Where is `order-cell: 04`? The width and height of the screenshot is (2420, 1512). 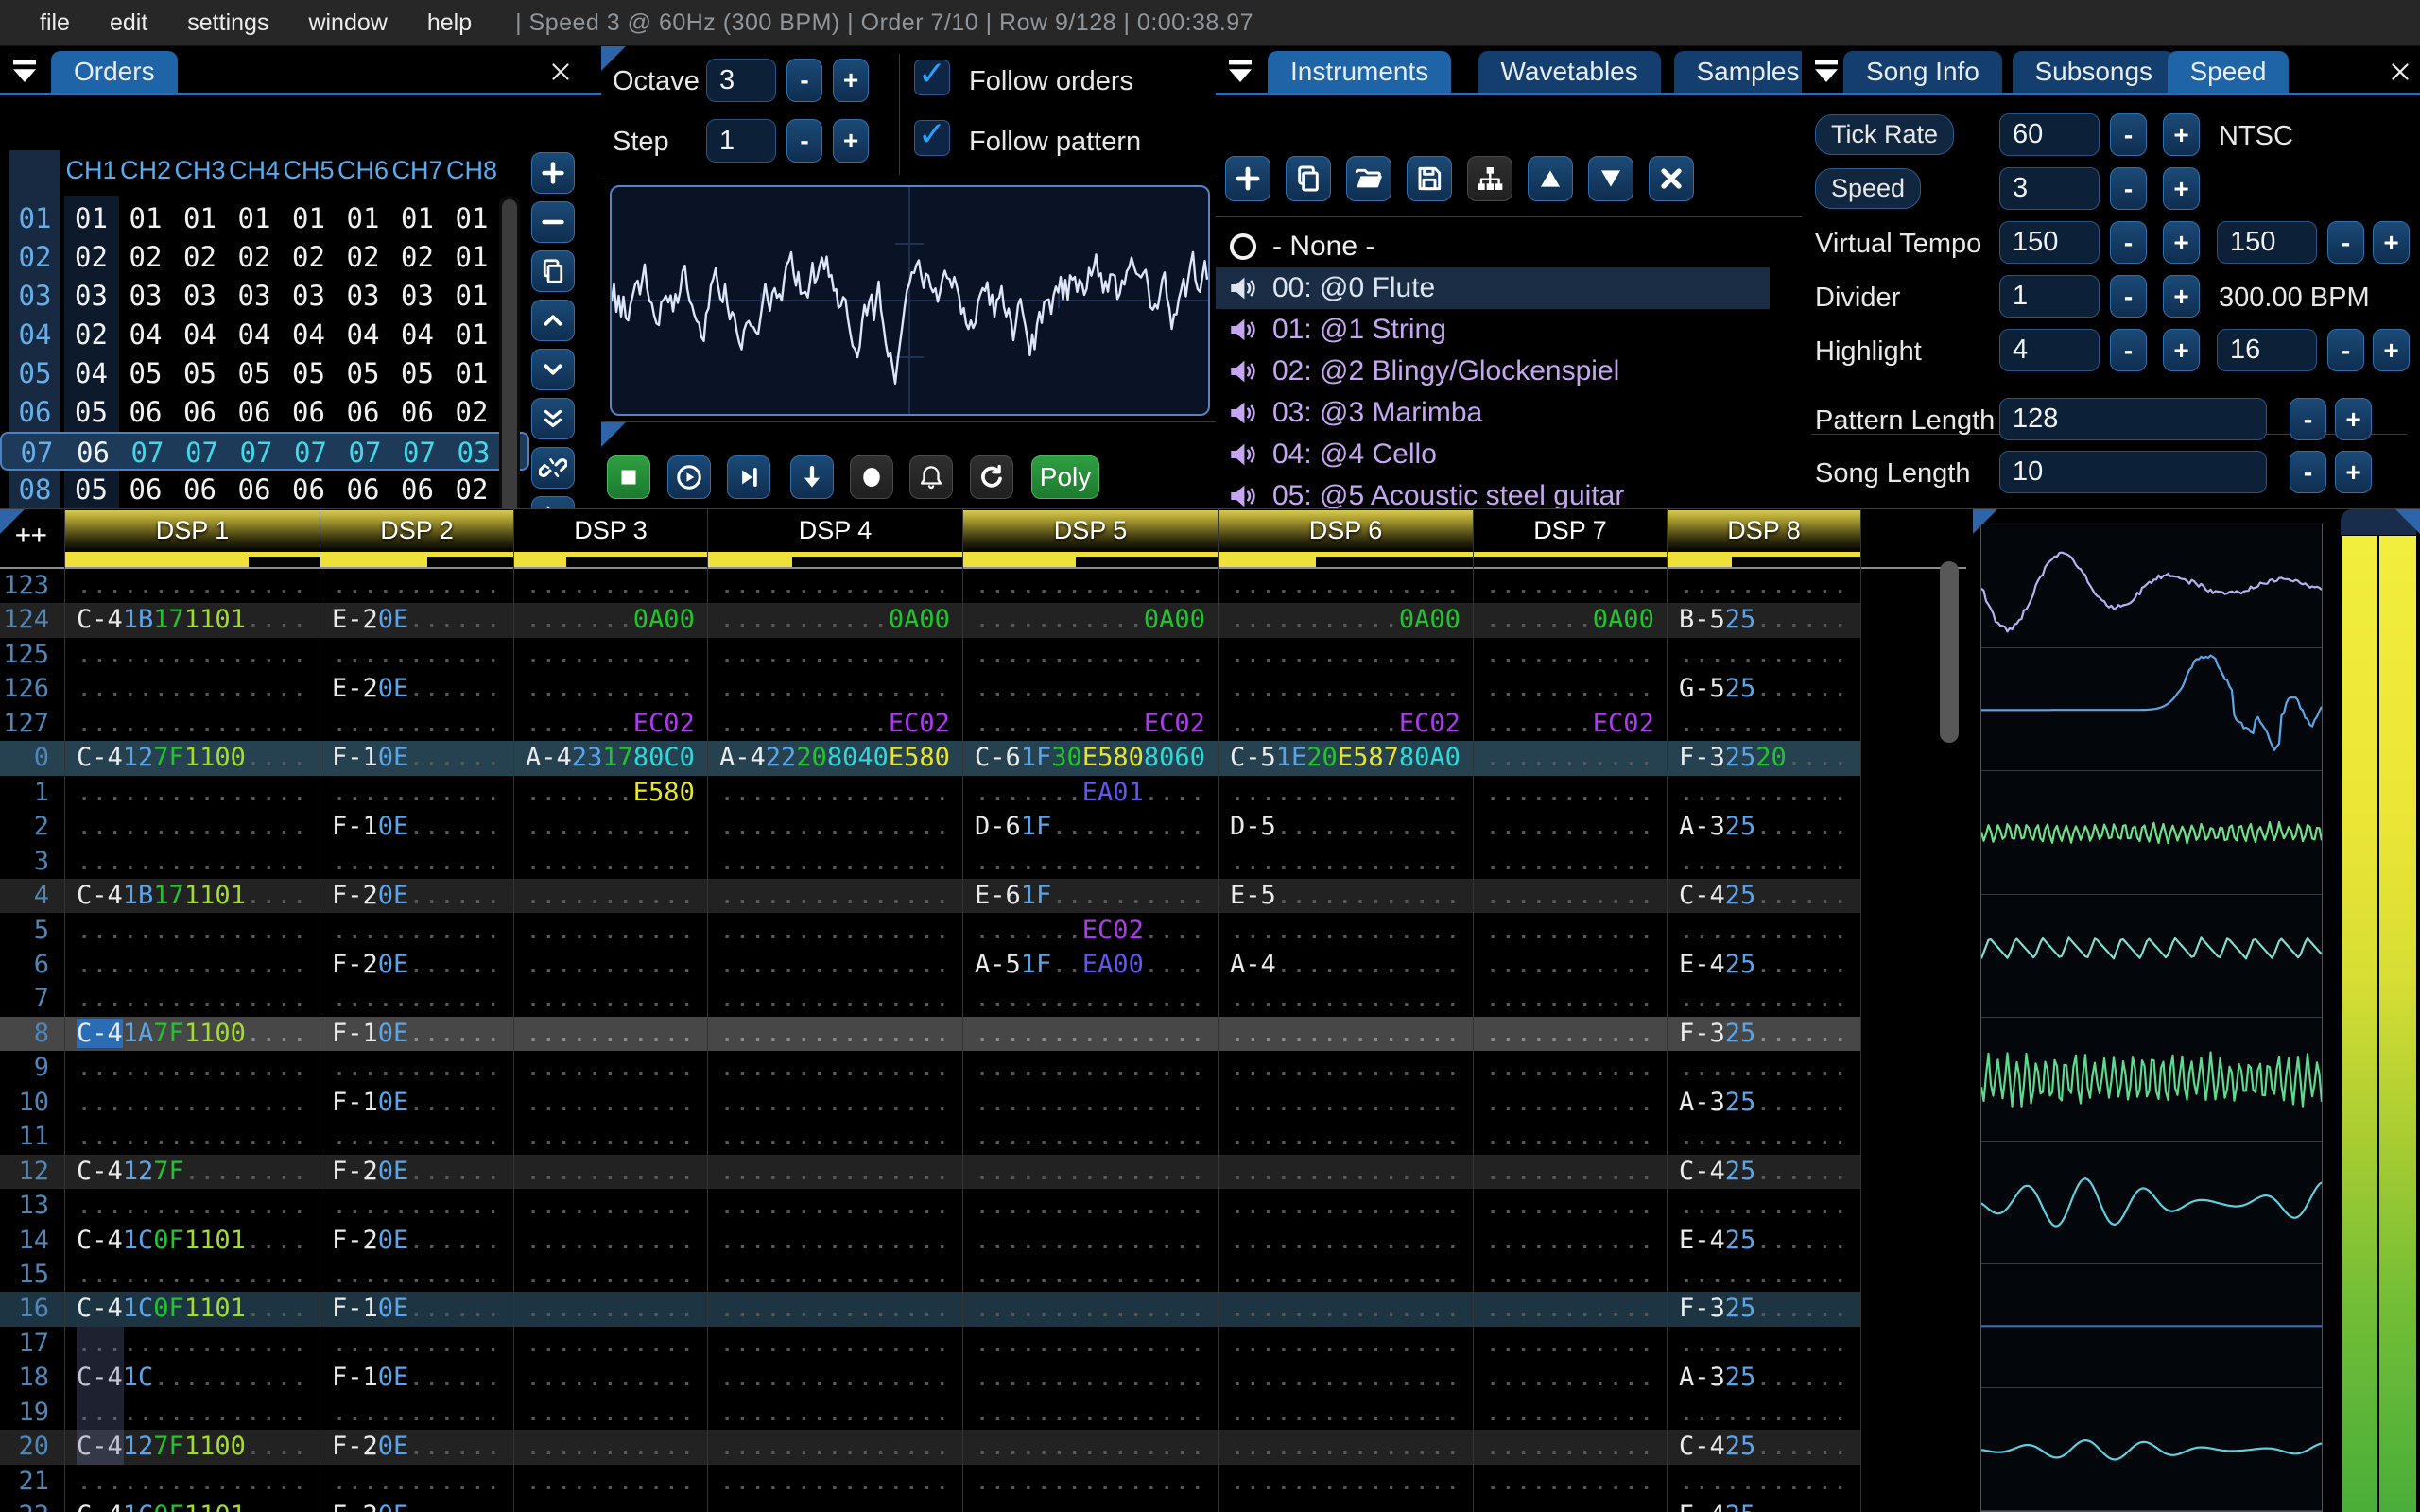
order-cell: 04 is located at coordinates (309, 335).